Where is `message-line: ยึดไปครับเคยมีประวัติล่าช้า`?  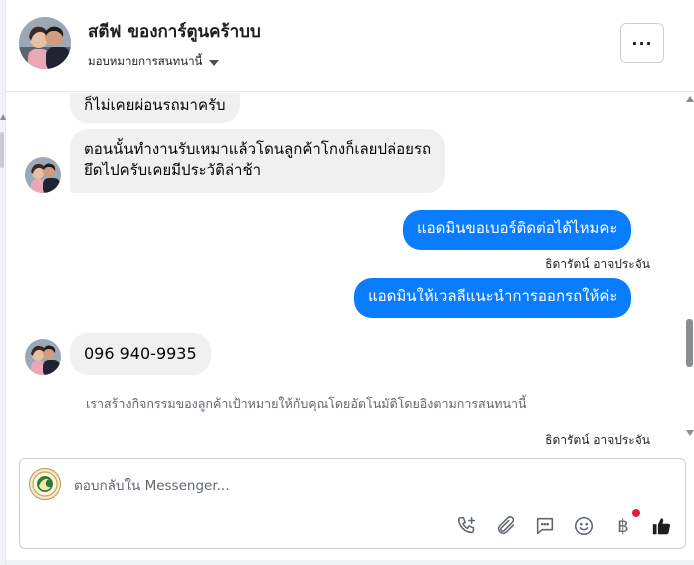
message-line: ยึดไปครับเคยมีประวัติล่าช้า is located at coordinates (173, 170).